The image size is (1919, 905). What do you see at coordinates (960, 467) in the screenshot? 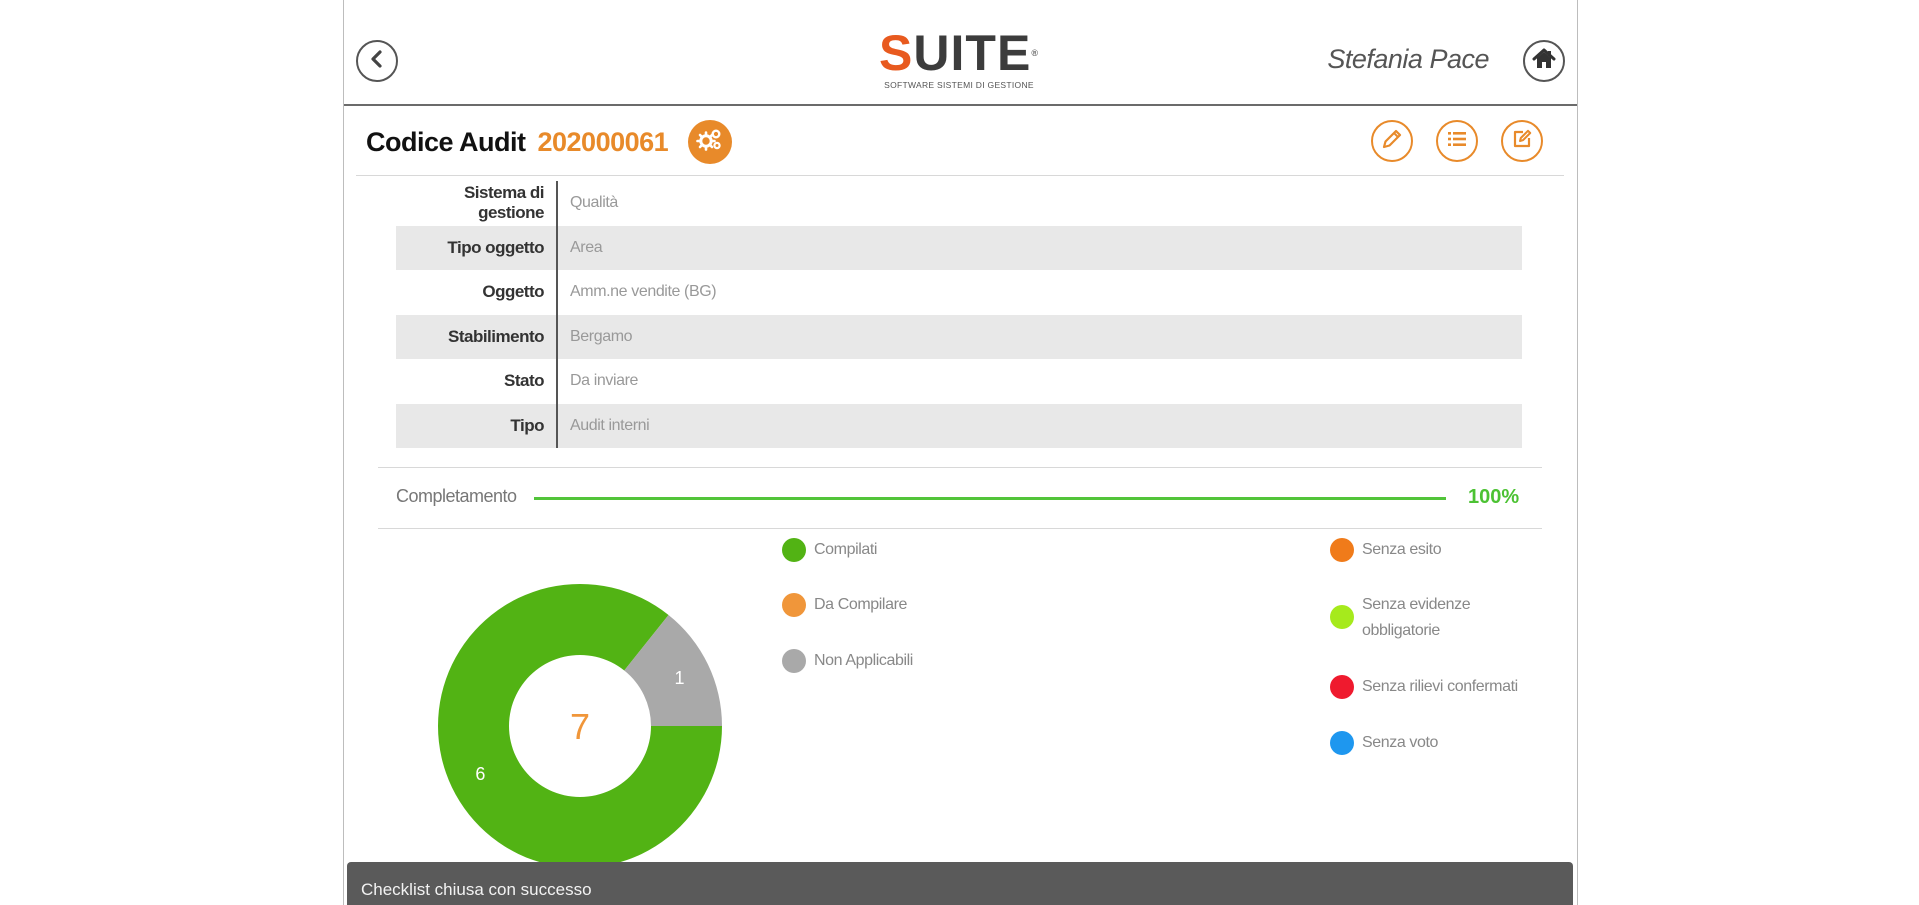
I see `completion-top-divider` at bounding box center [960, 467].